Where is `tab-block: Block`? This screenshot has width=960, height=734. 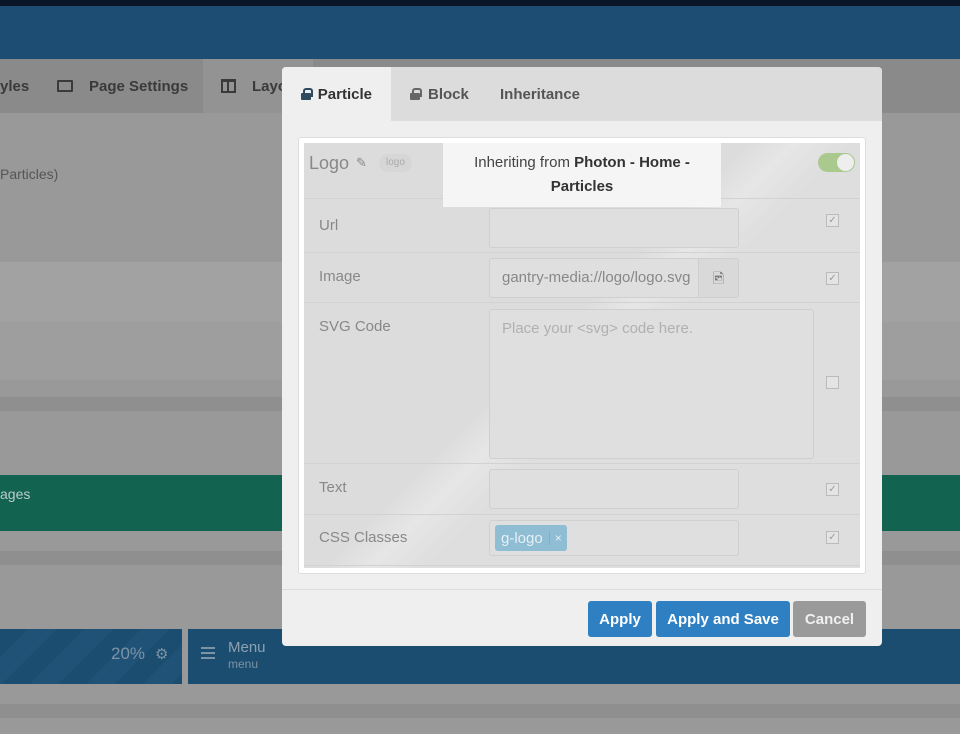
tab-block: Block is located at coordinates (439, 94).